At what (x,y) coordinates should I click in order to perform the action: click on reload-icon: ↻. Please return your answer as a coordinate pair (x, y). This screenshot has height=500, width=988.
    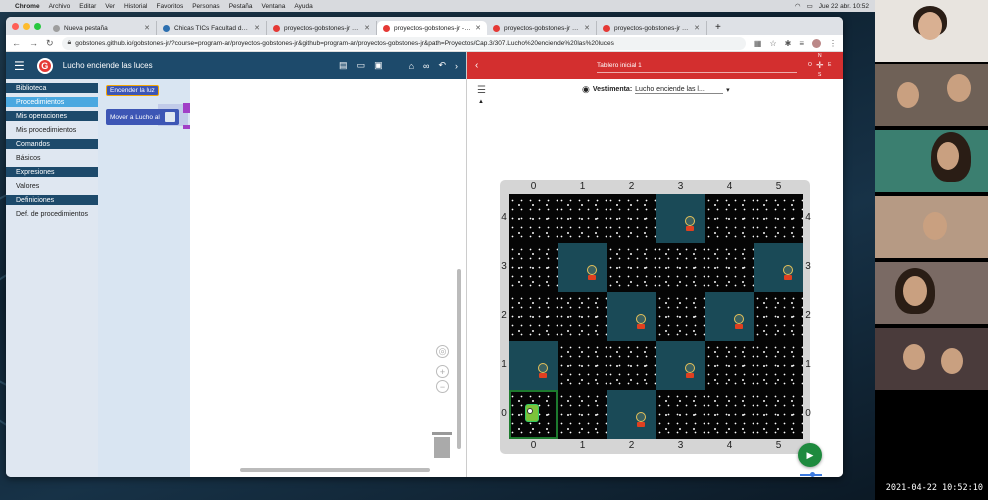
    Looking at the image, I should click on (50, 43).